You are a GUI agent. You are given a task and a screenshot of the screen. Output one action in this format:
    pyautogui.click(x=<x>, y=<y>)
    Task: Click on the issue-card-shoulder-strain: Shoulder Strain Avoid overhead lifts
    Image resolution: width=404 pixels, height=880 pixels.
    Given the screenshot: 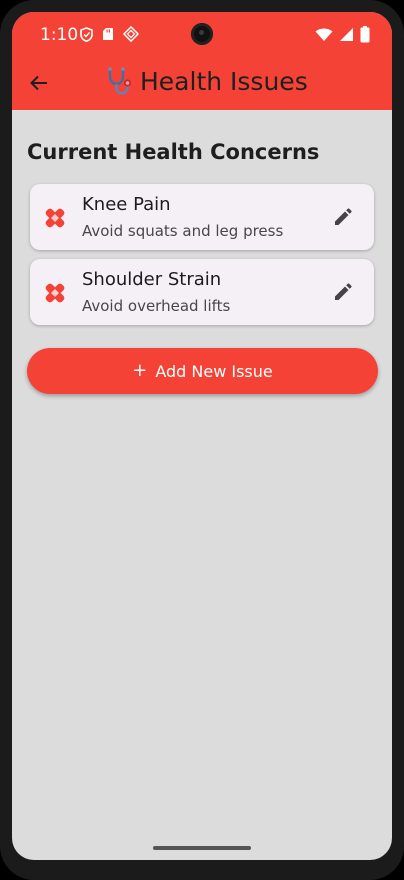 What is the action you would take?
    pyautogui.click(x=202, y=292)
    